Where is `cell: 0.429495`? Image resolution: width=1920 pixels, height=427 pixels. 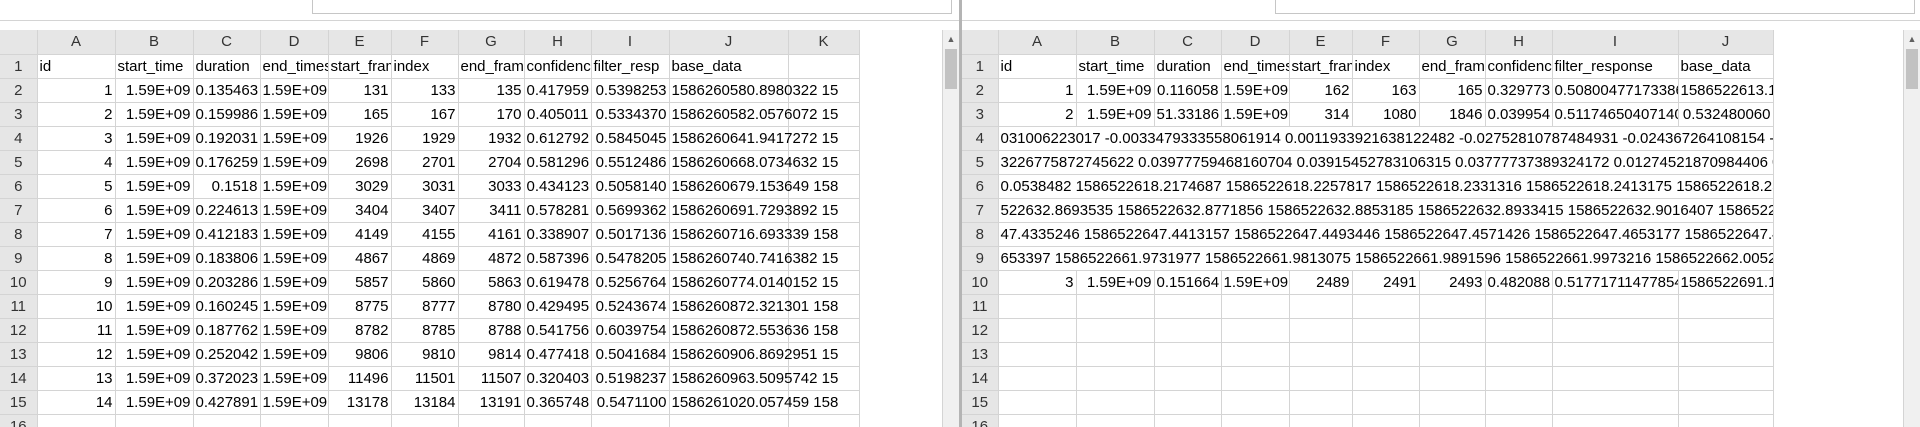 cell: 0.429495 is located at coordinates (558, 306).